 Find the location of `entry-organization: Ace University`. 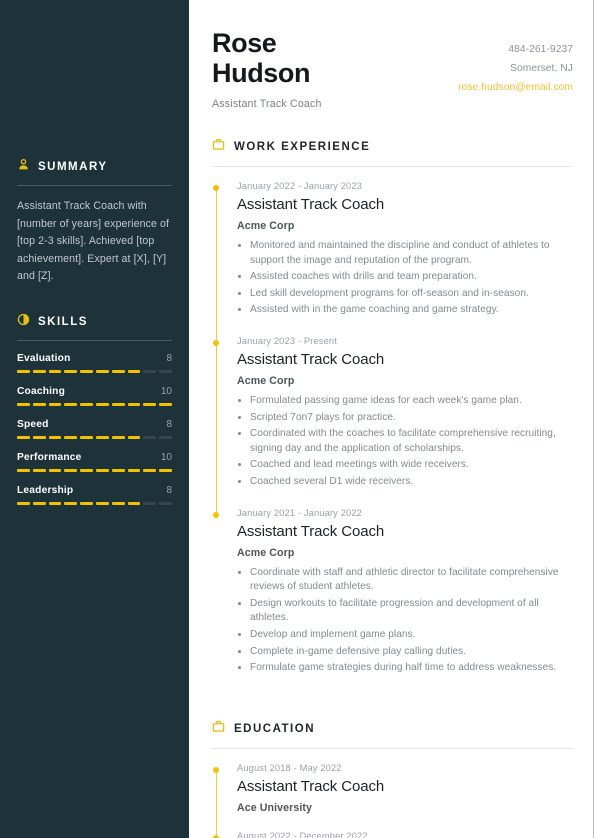

entry-organization: Ace University is located at coordinates (275, 807).